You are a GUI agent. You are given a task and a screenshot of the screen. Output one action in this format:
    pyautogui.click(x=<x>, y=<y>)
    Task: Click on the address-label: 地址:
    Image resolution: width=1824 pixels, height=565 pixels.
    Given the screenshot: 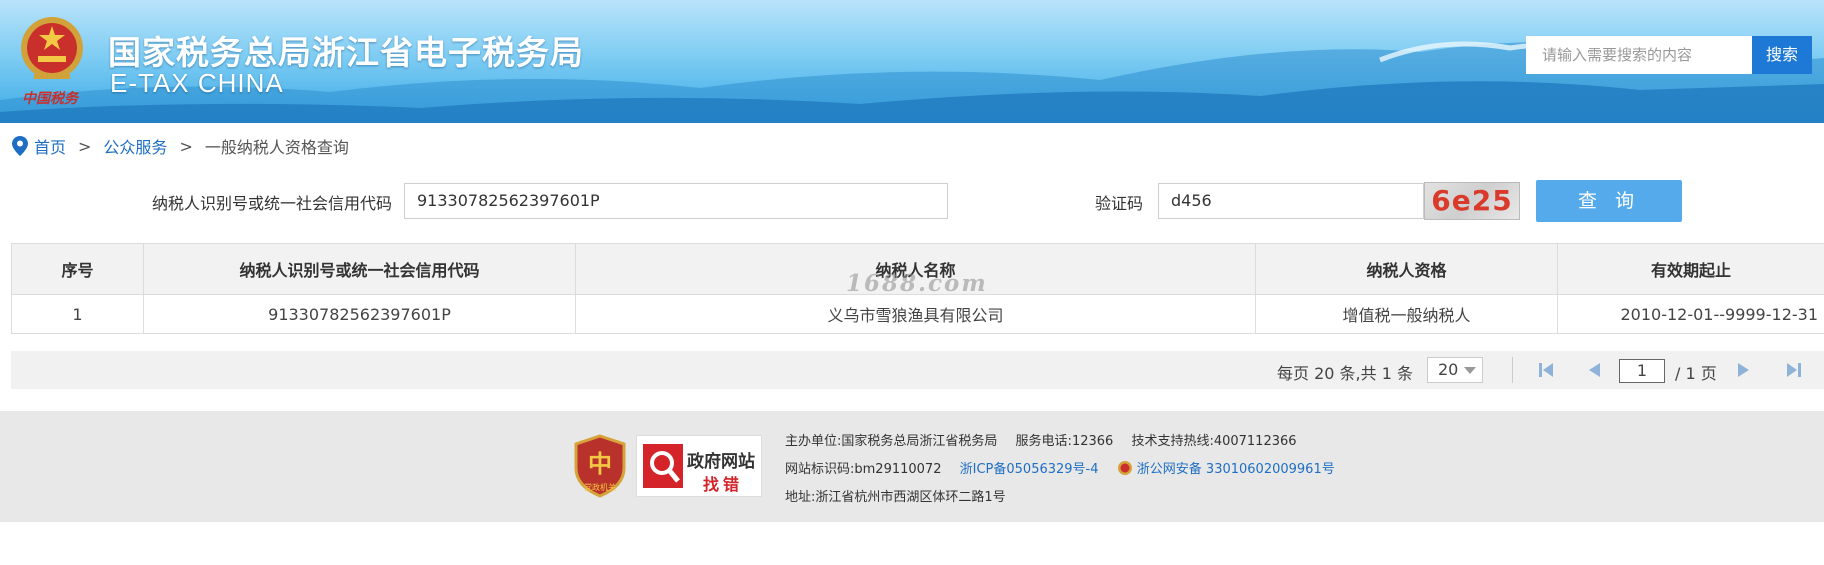 What is the action you would take?
    pyautogui.click(x=800, y=497)
    